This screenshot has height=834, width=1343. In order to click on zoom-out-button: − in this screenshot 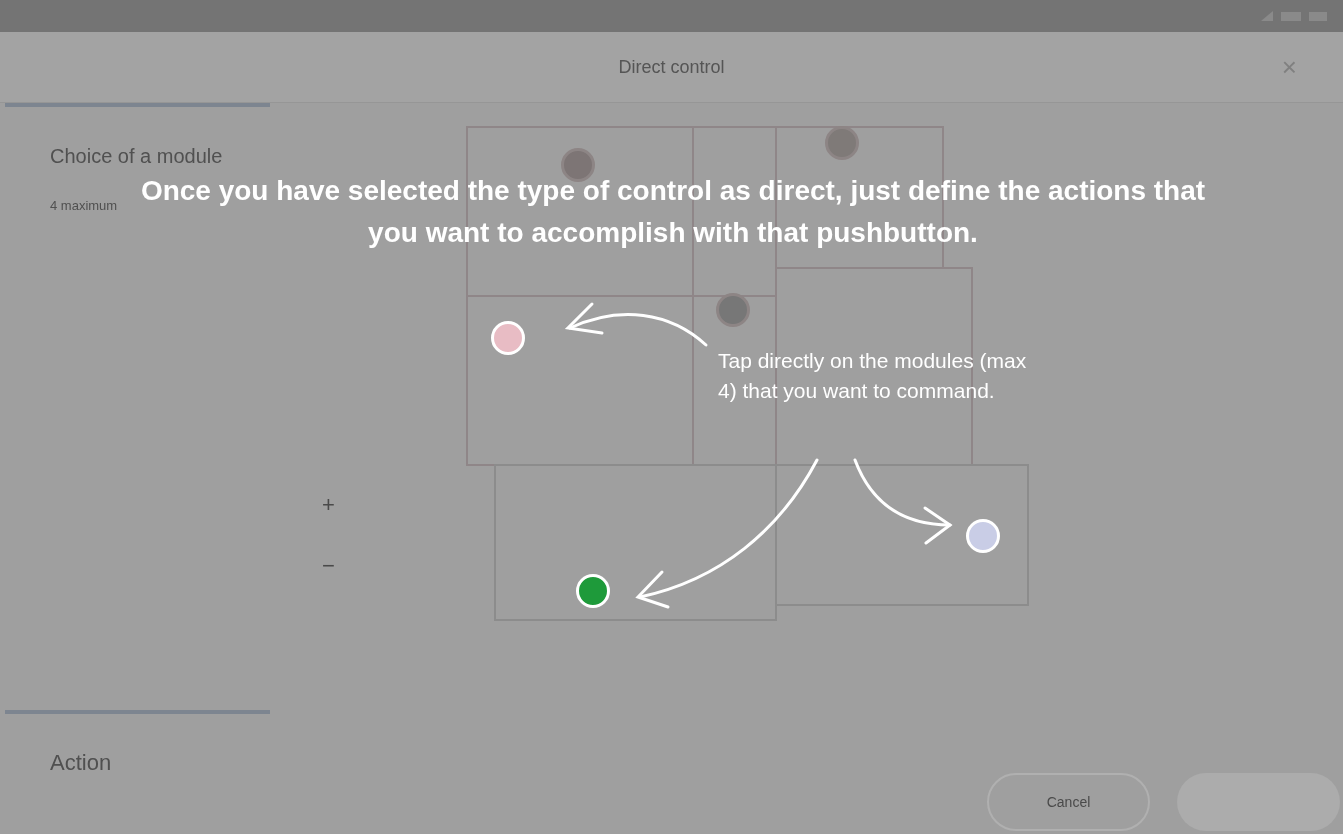, I will do `click(328, 566)`.